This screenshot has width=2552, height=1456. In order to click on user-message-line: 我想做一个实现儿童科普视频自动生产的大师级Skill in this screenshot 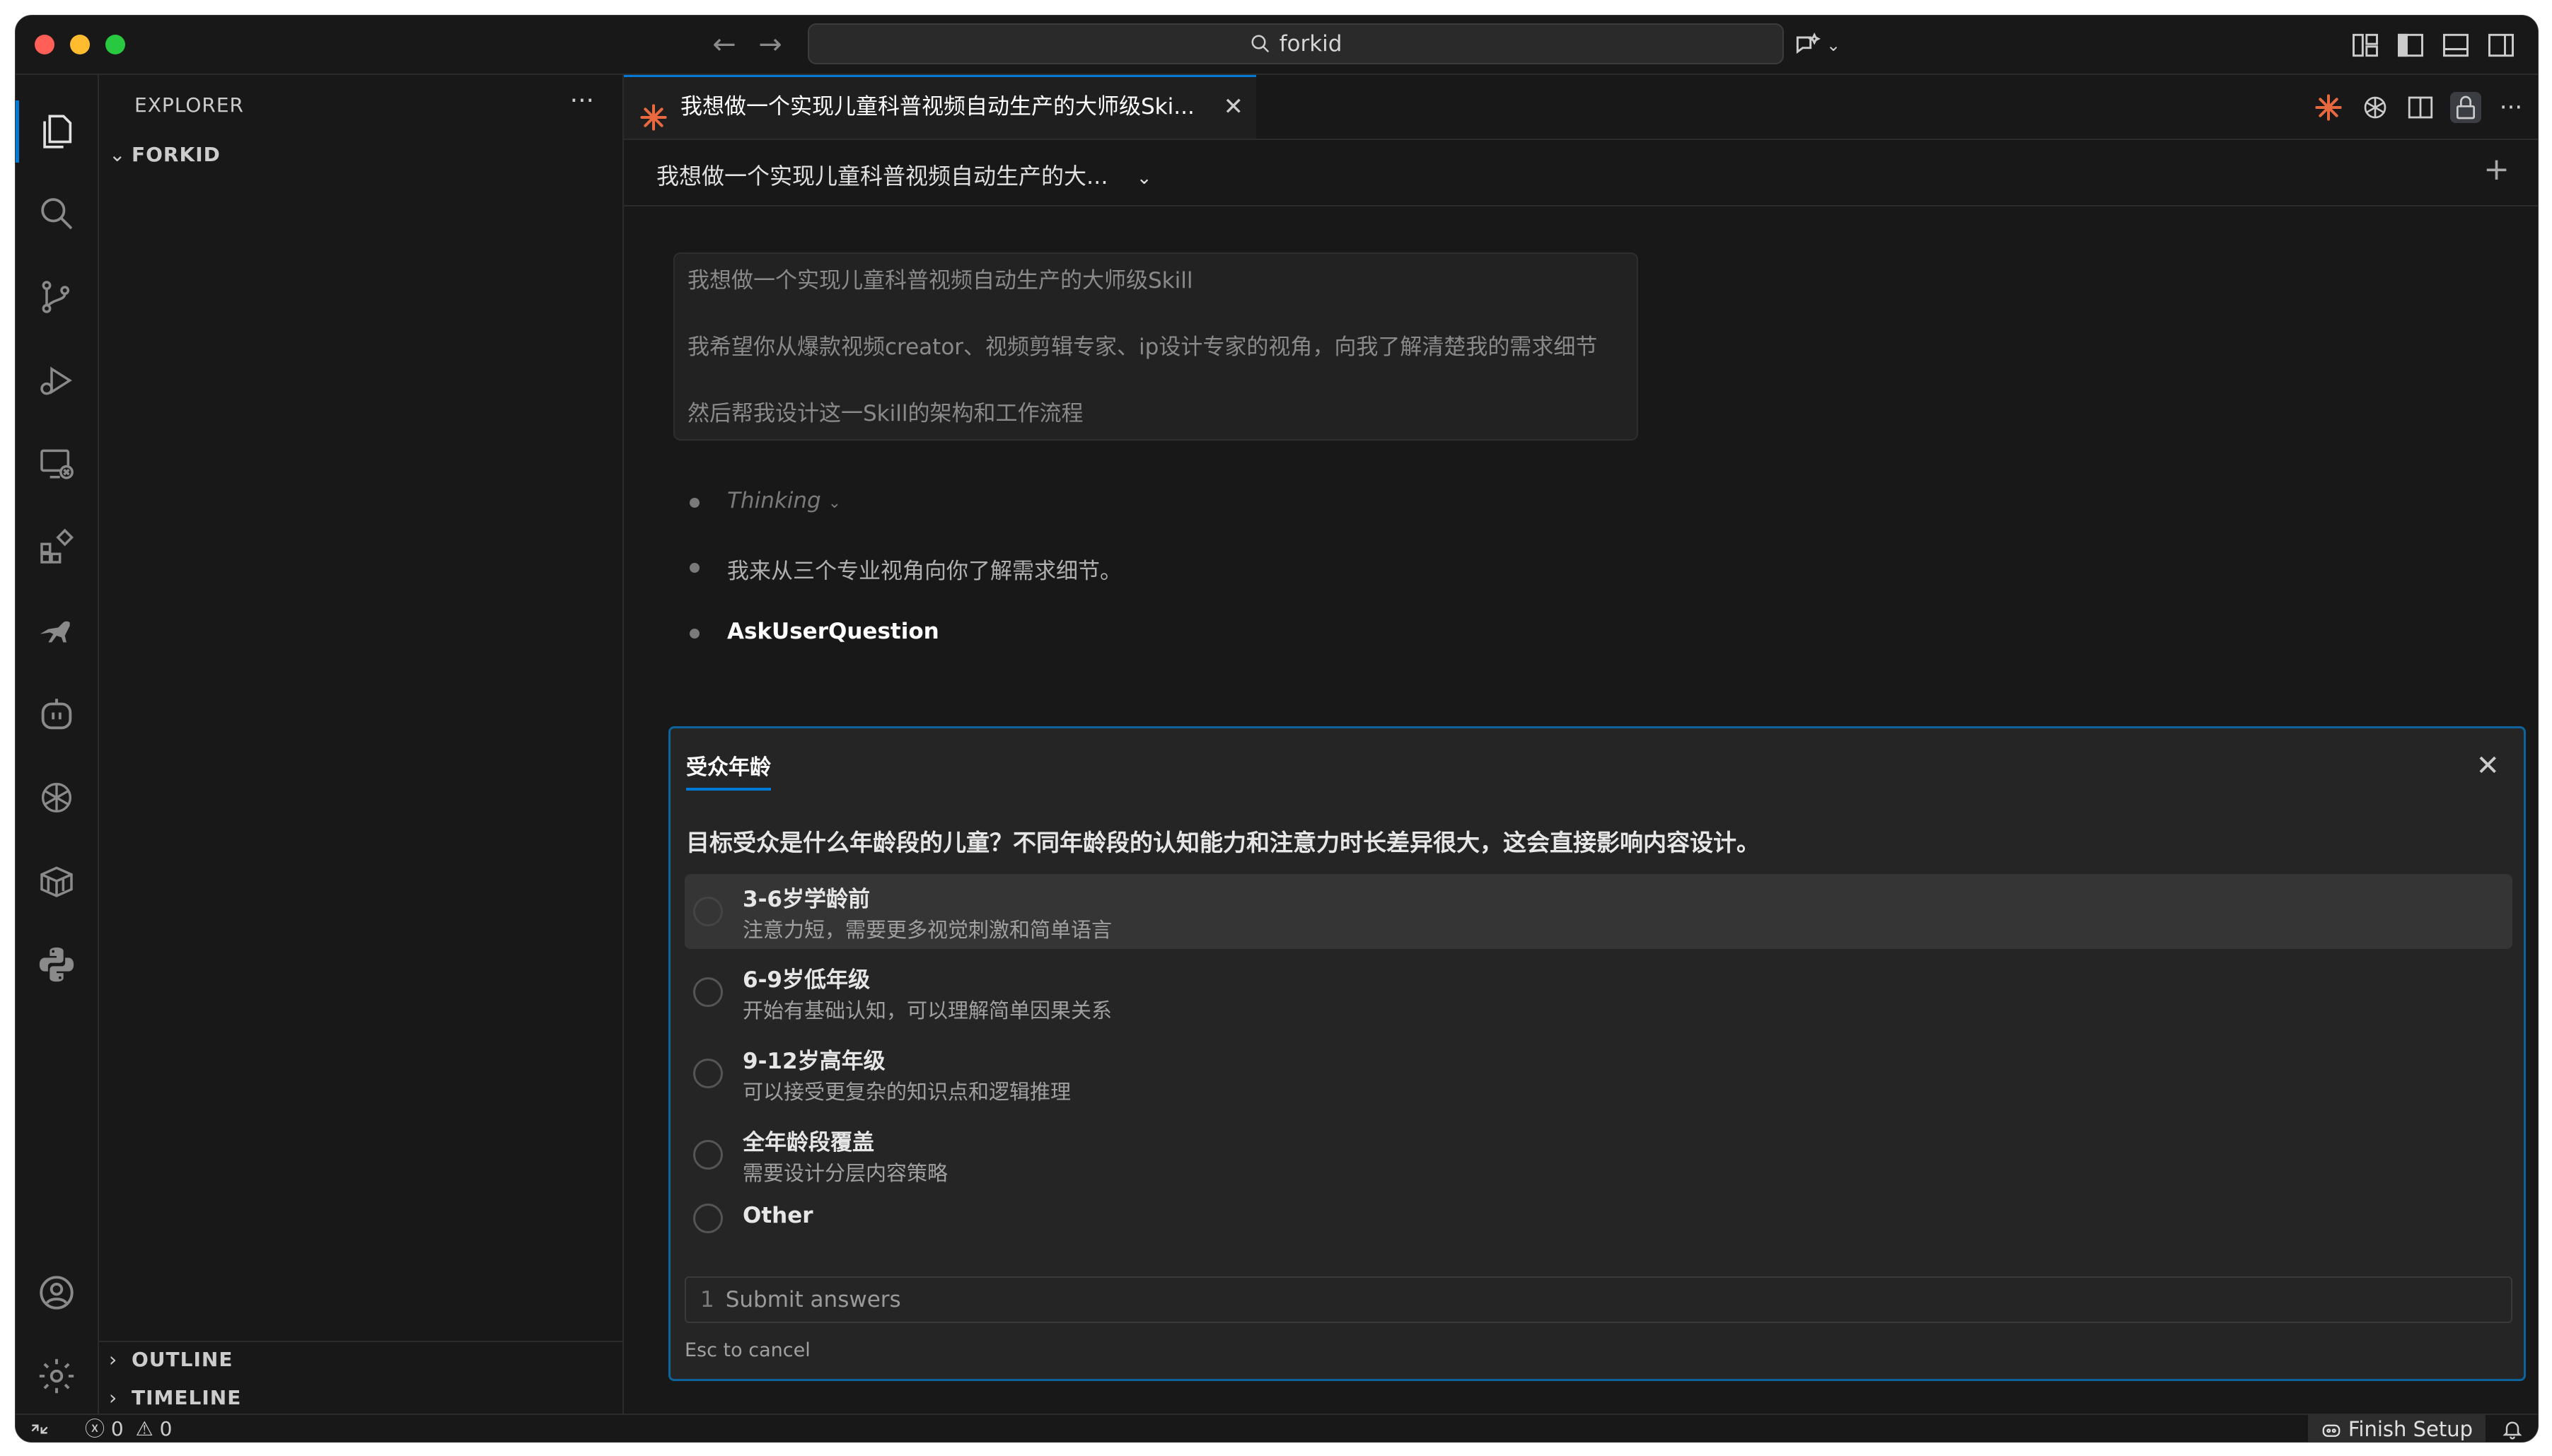, I will do `click(940, 281)`.